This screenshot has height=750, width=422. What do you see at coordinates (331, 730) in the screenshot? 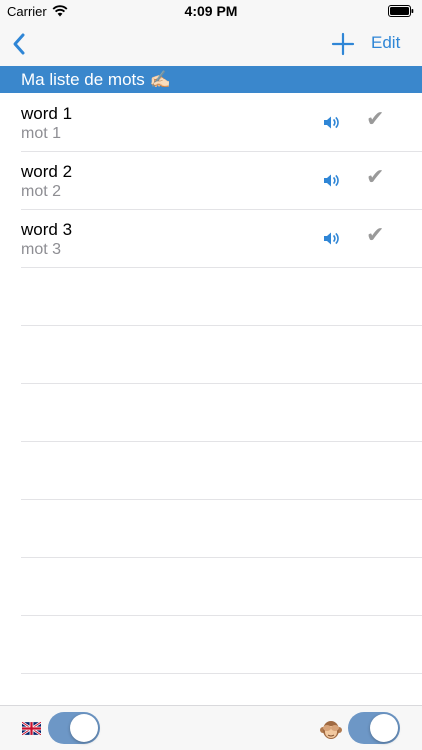
I see `see-no-evil-monkey-icon` at bounding box center [331, 730].